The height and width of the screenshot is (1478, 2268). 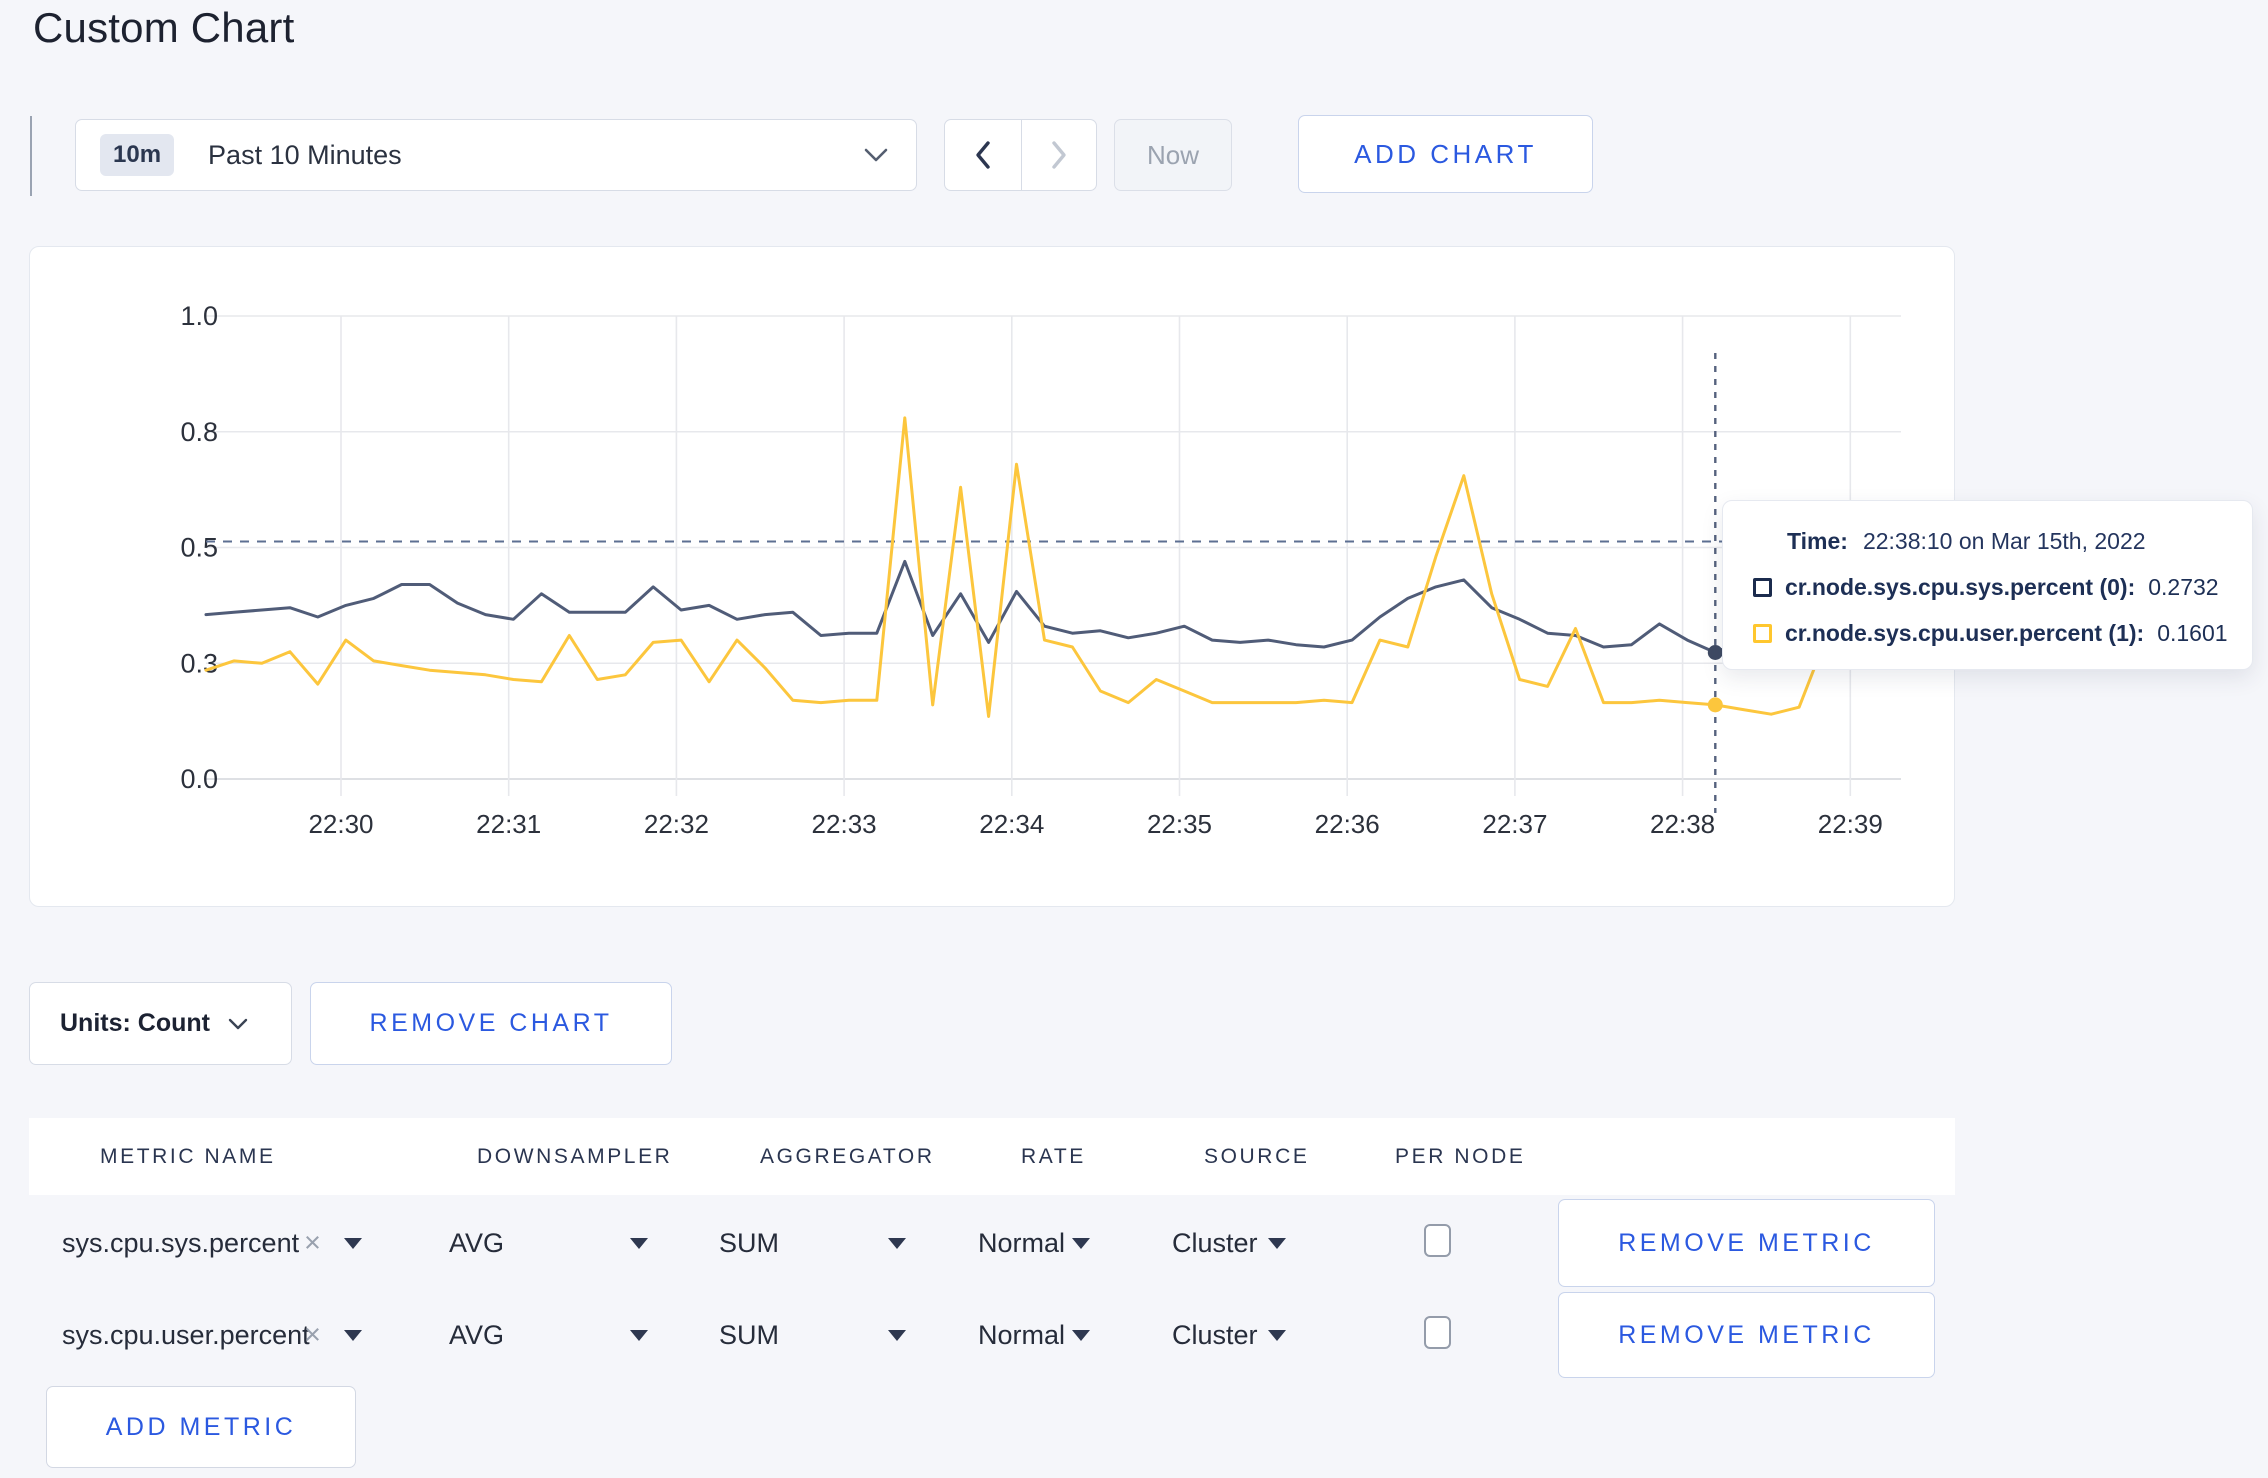 I want to click on tooltip-series-name: cr.node.sys.cpu.sys.percent (0):, so click(x=1960, y=587).